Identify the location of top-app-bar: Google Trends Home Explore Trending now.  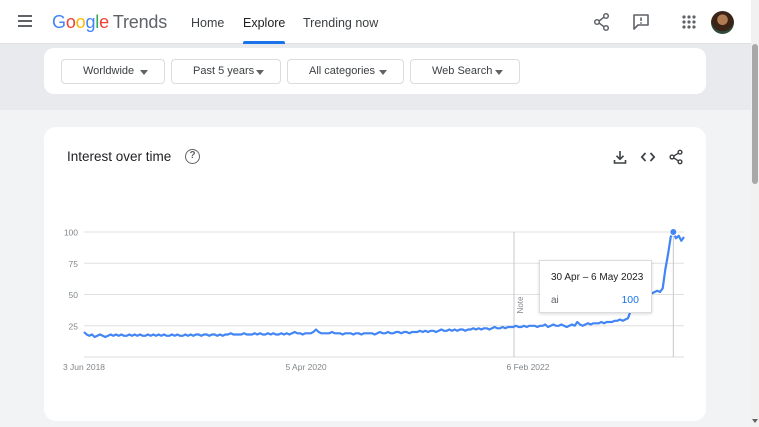
(375, 22).